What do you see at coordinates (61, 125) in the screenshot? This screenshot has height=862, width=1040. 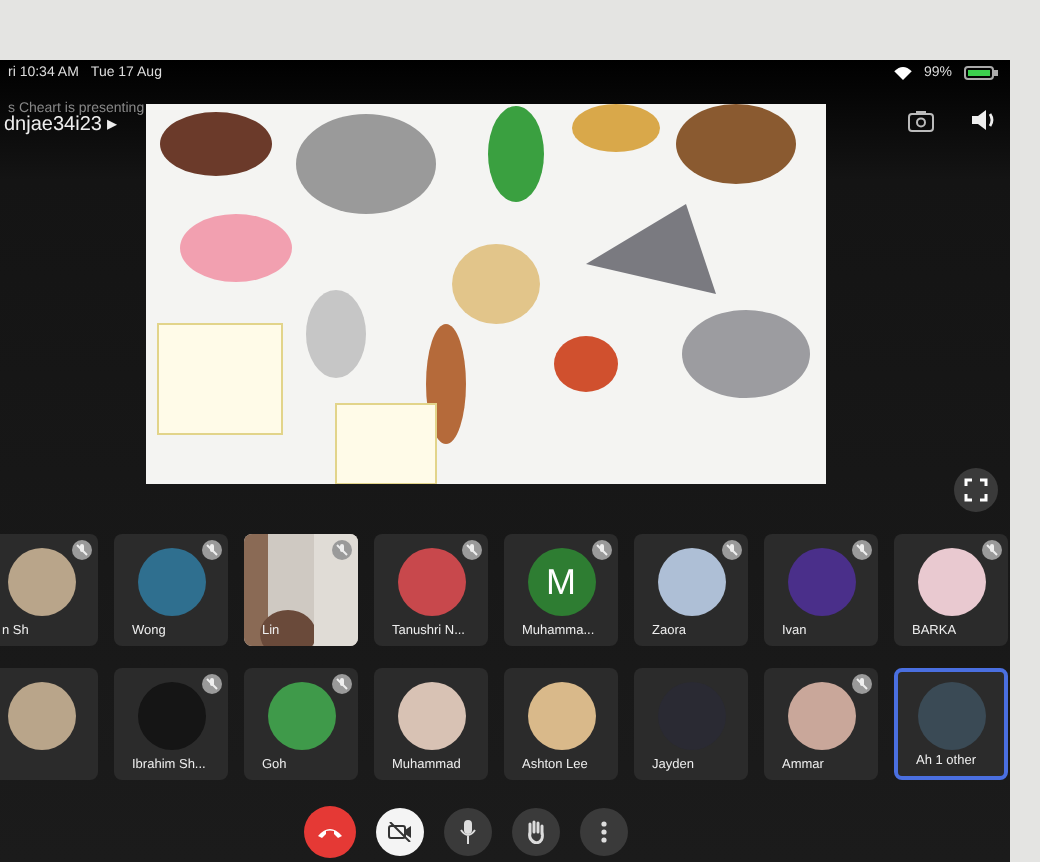 I see `meeting-name: dnjae34i23 ▸` at bounding box center [61, 125].